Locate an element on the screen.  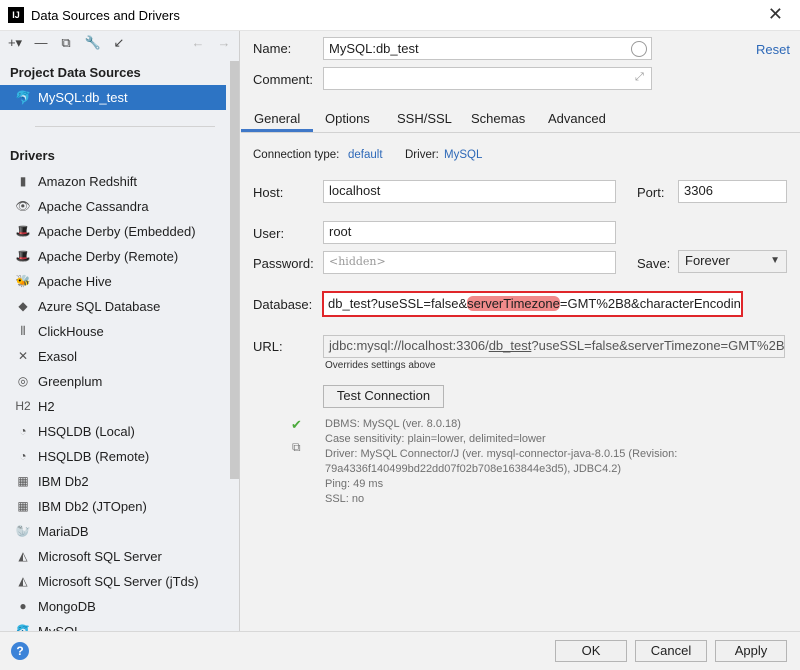
driver-item: ● MongoDB is located at coordinates (114, 606).